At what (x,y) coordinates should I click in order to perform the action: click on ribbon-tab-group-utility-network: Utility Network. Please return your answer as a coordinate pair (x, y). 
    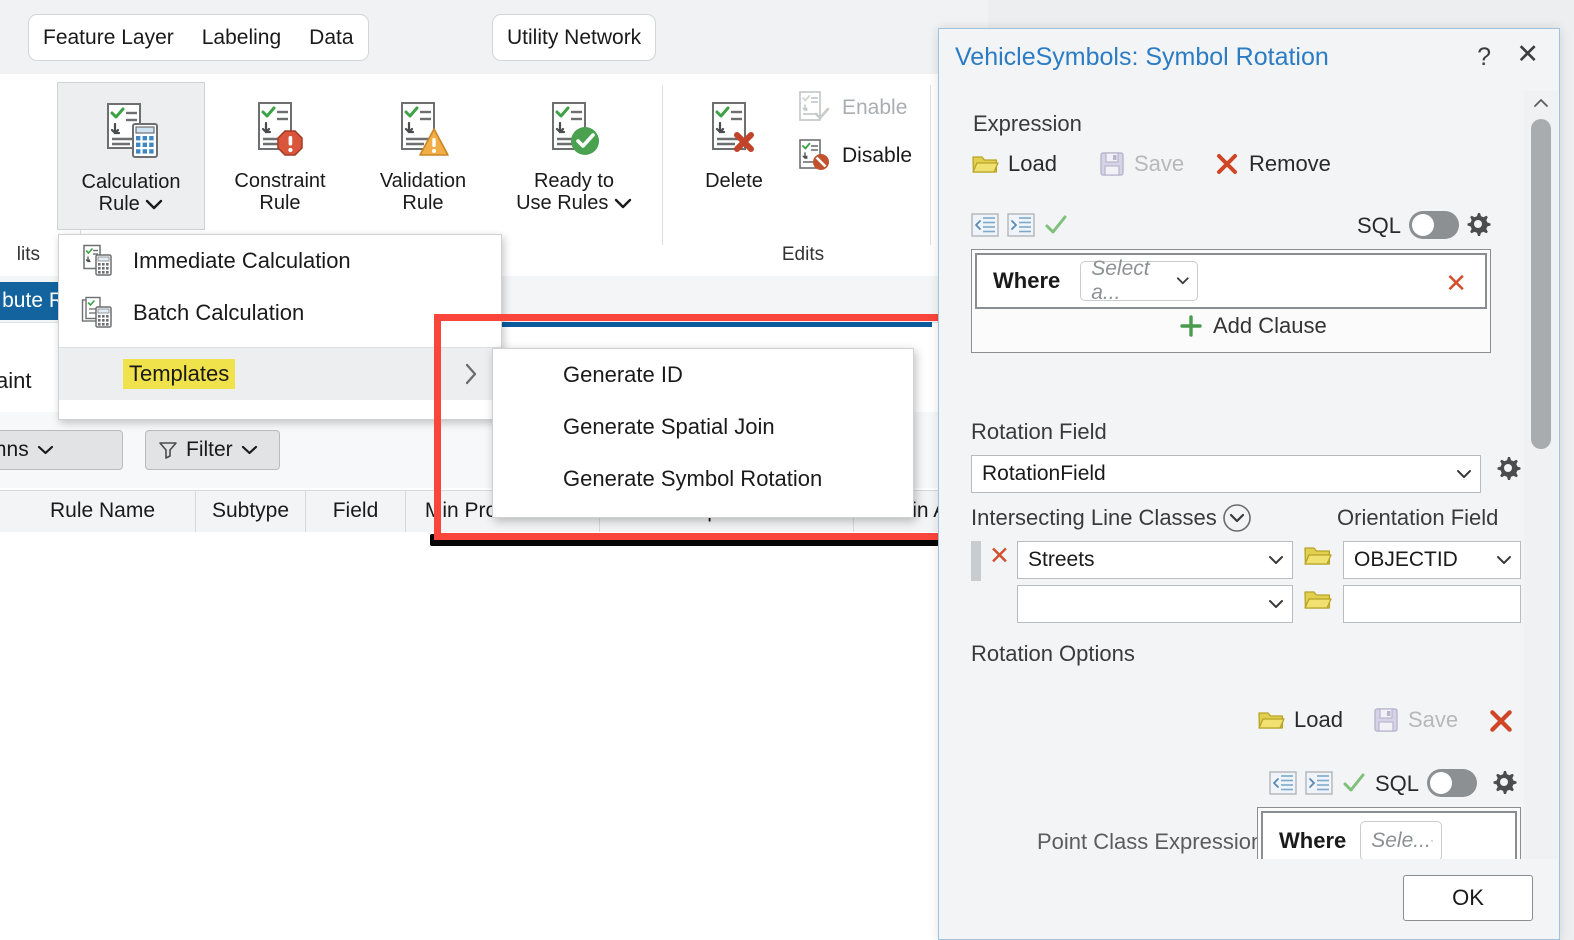
    Looking at the image, I should click on (574, 37).